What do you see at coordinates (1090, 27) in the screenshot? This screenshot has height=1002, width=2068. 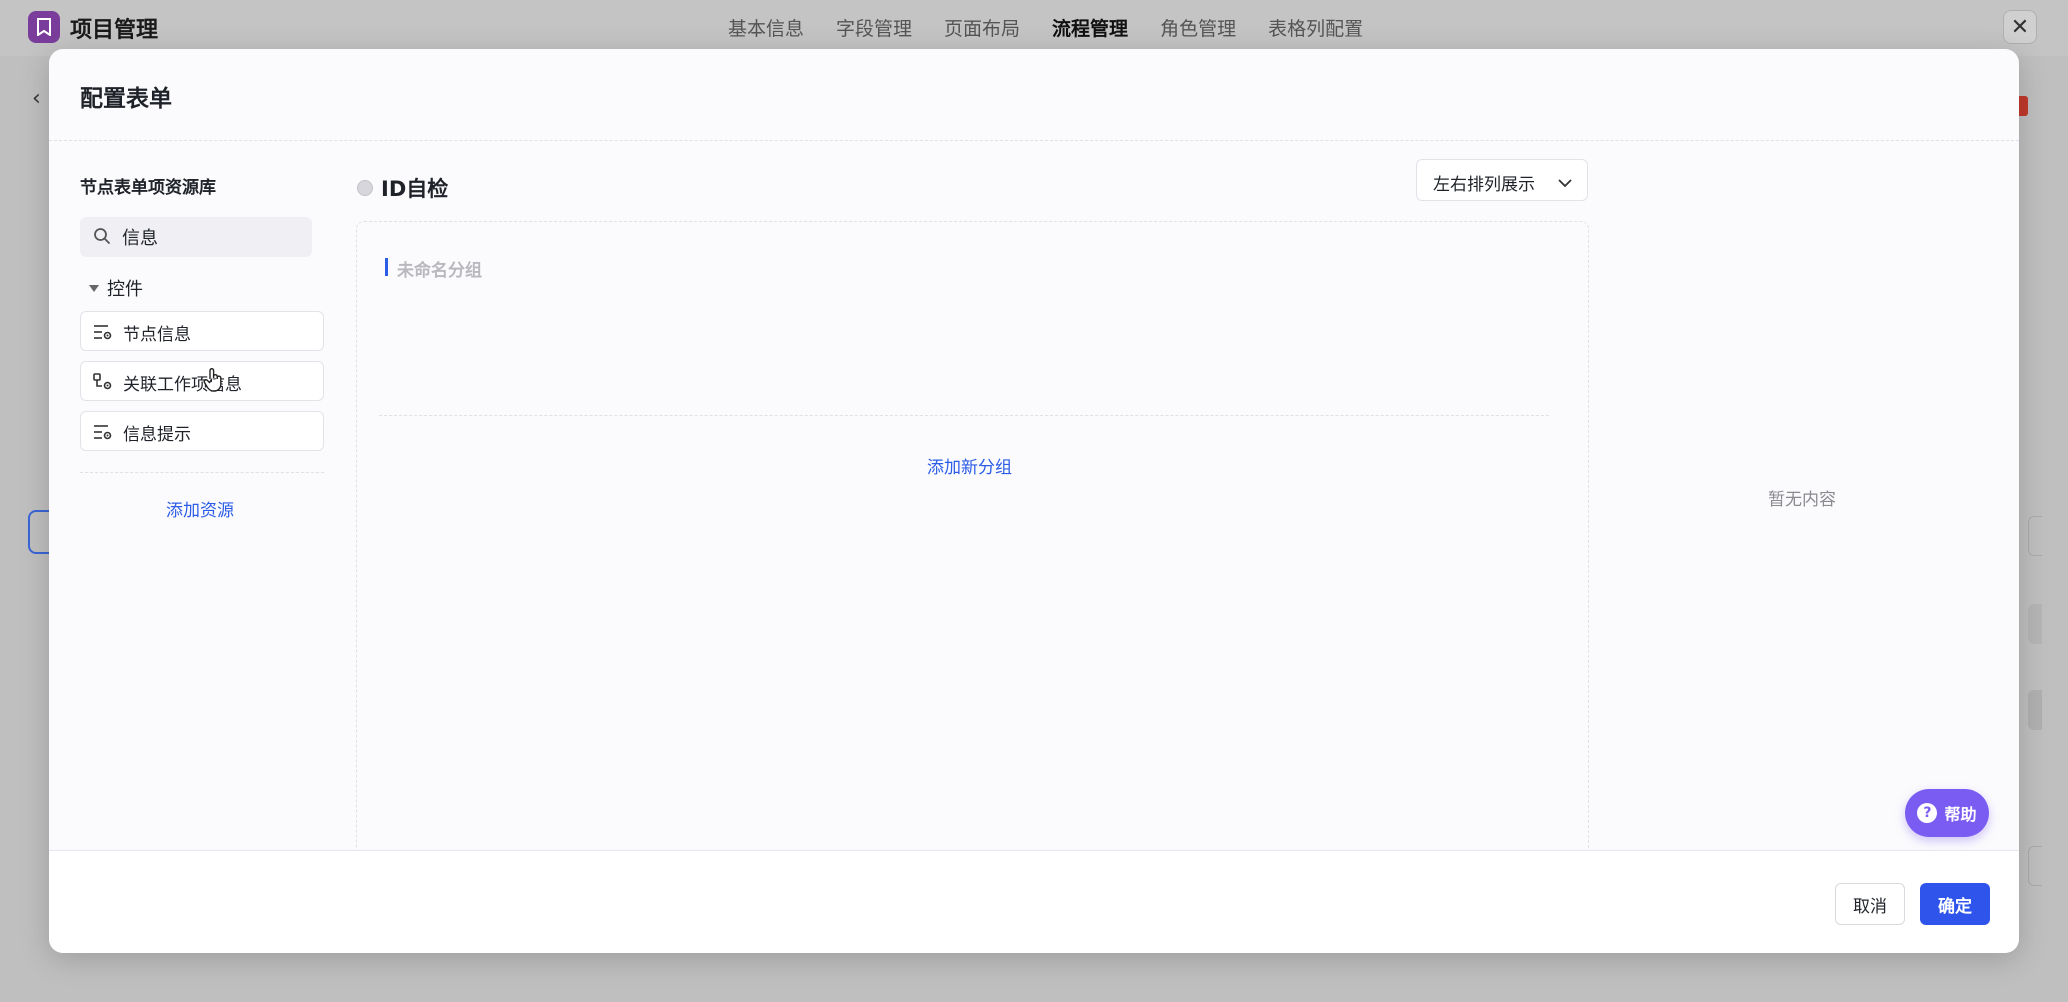 I see `nav-process-management: 流程管理` at bounding box center [1090, 27].